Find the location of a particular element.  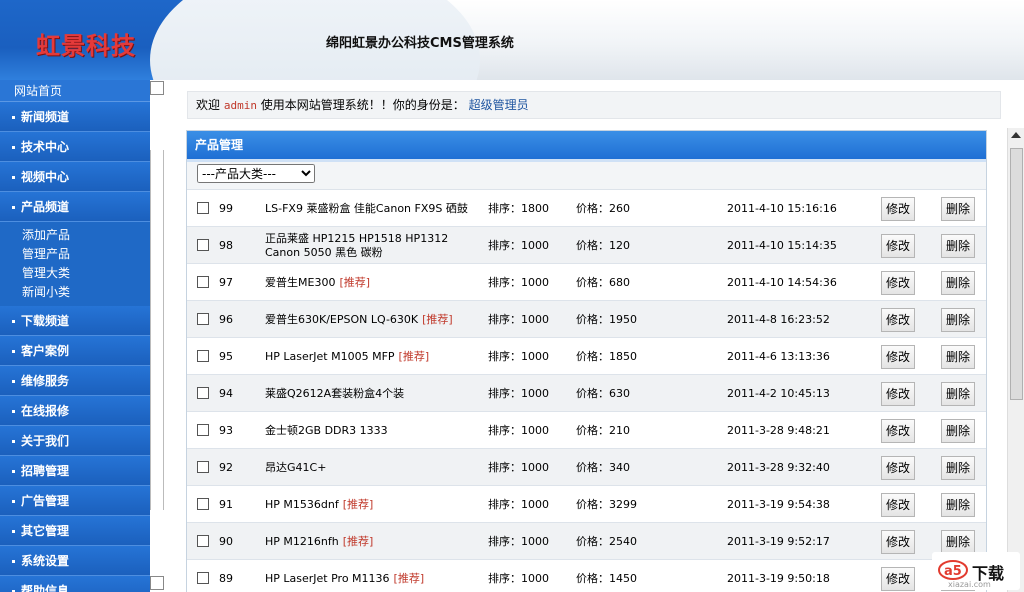

sidebar-item-label: 视频中心 is located at coordinates (45, 177).